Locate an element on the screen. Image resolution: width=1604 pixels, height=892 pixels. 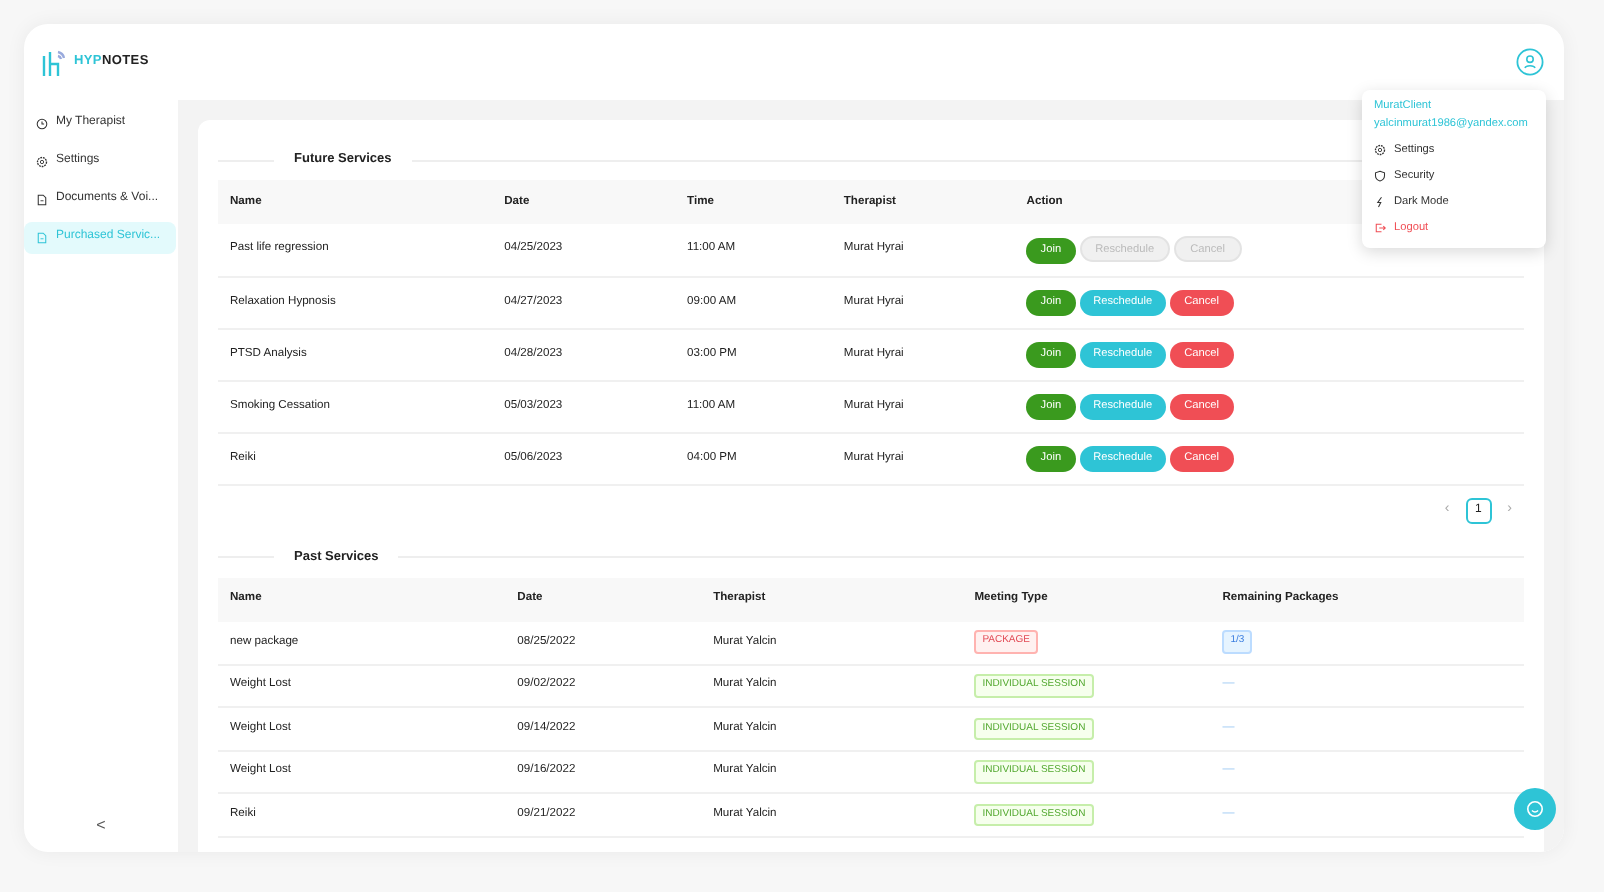
logout-icon is located at coordinates (1380, 228).